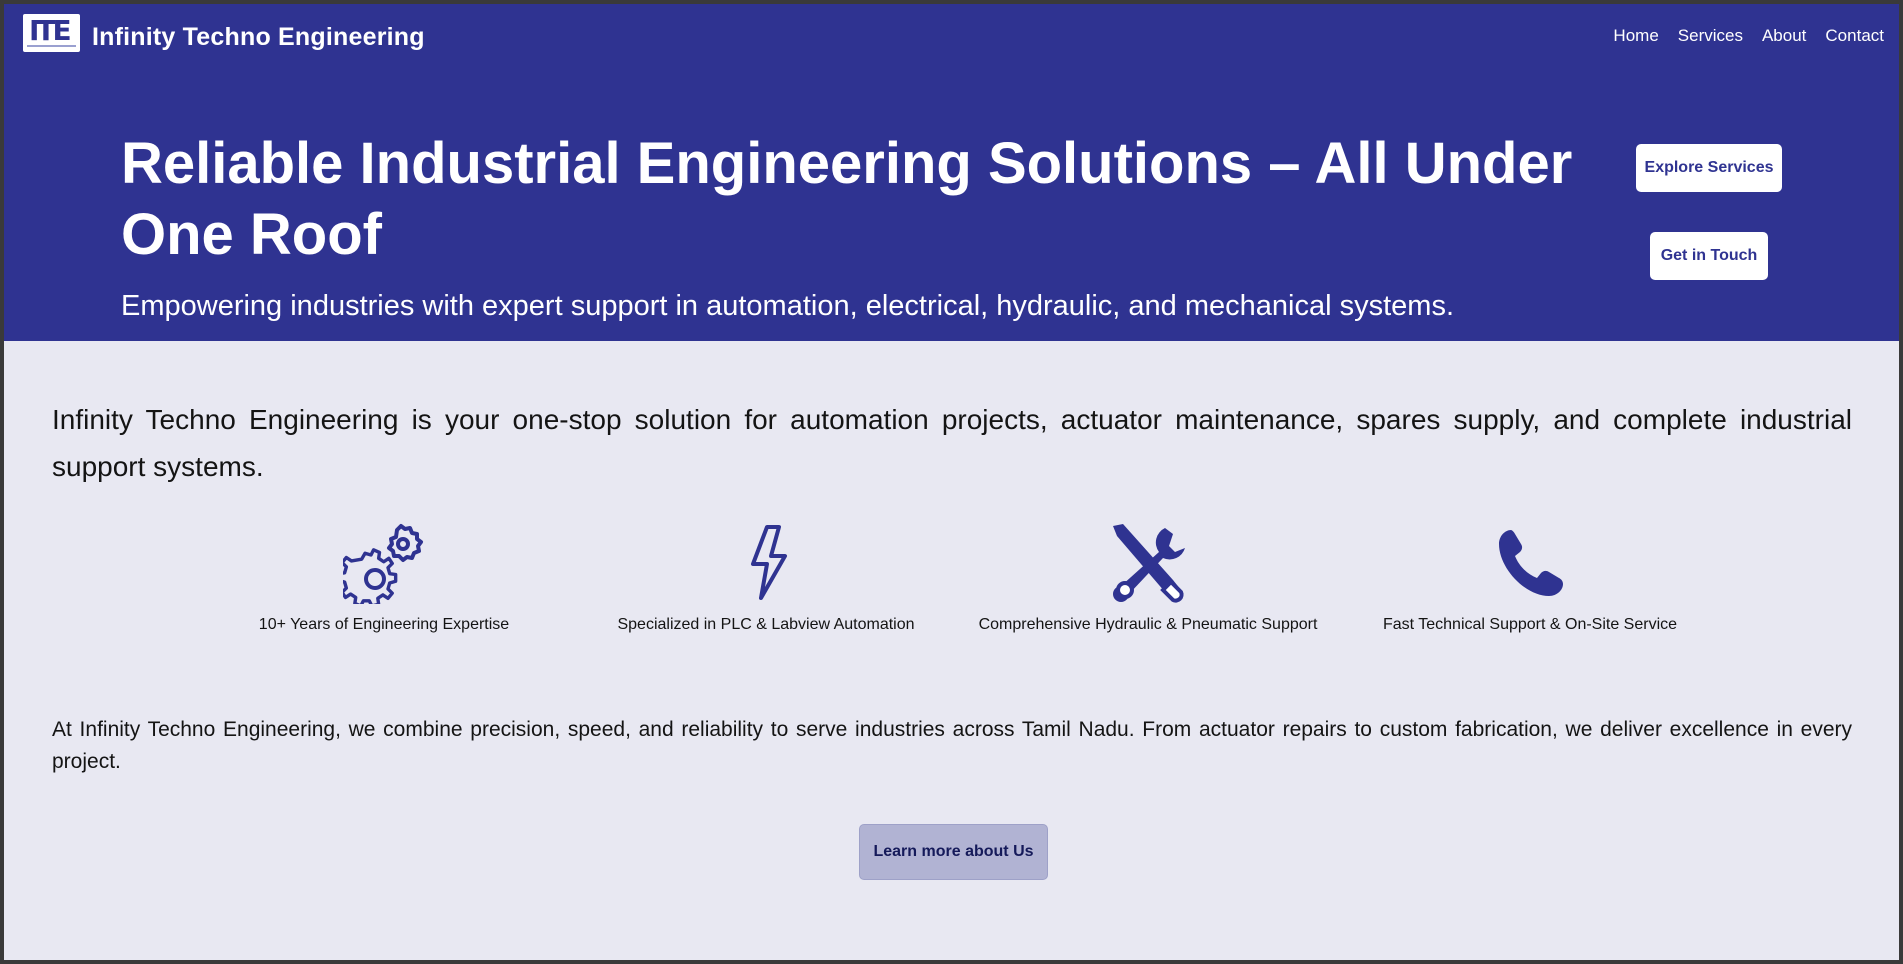  Describe the element at coordinates (258, 37) in the screenshot. I see `brand-name: Infinity Techno Engineering` at that location.